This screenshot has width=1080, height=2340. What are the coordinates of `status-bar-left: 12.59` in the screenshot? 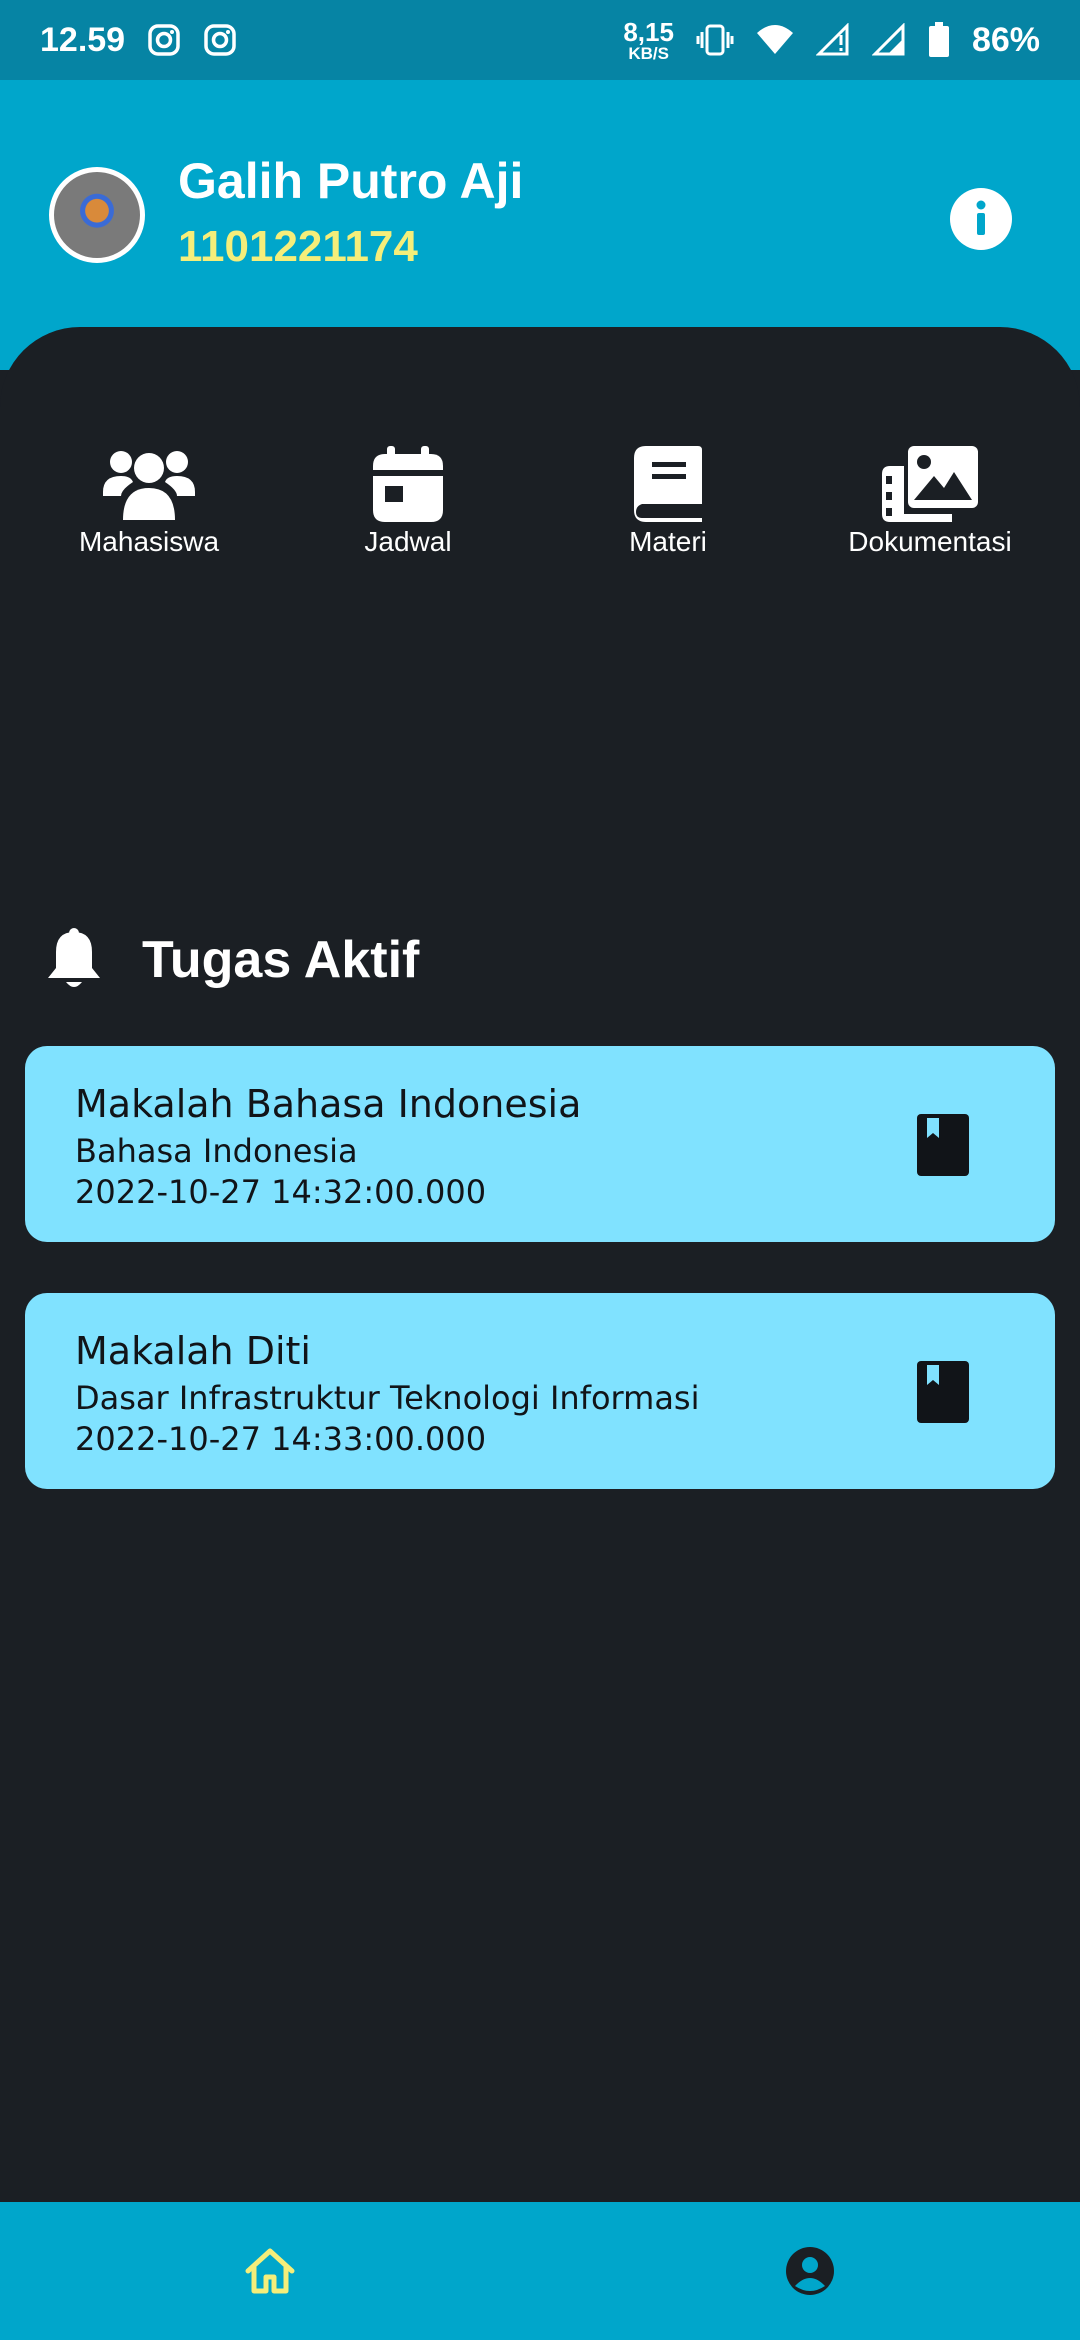 It's located at (138, 40).